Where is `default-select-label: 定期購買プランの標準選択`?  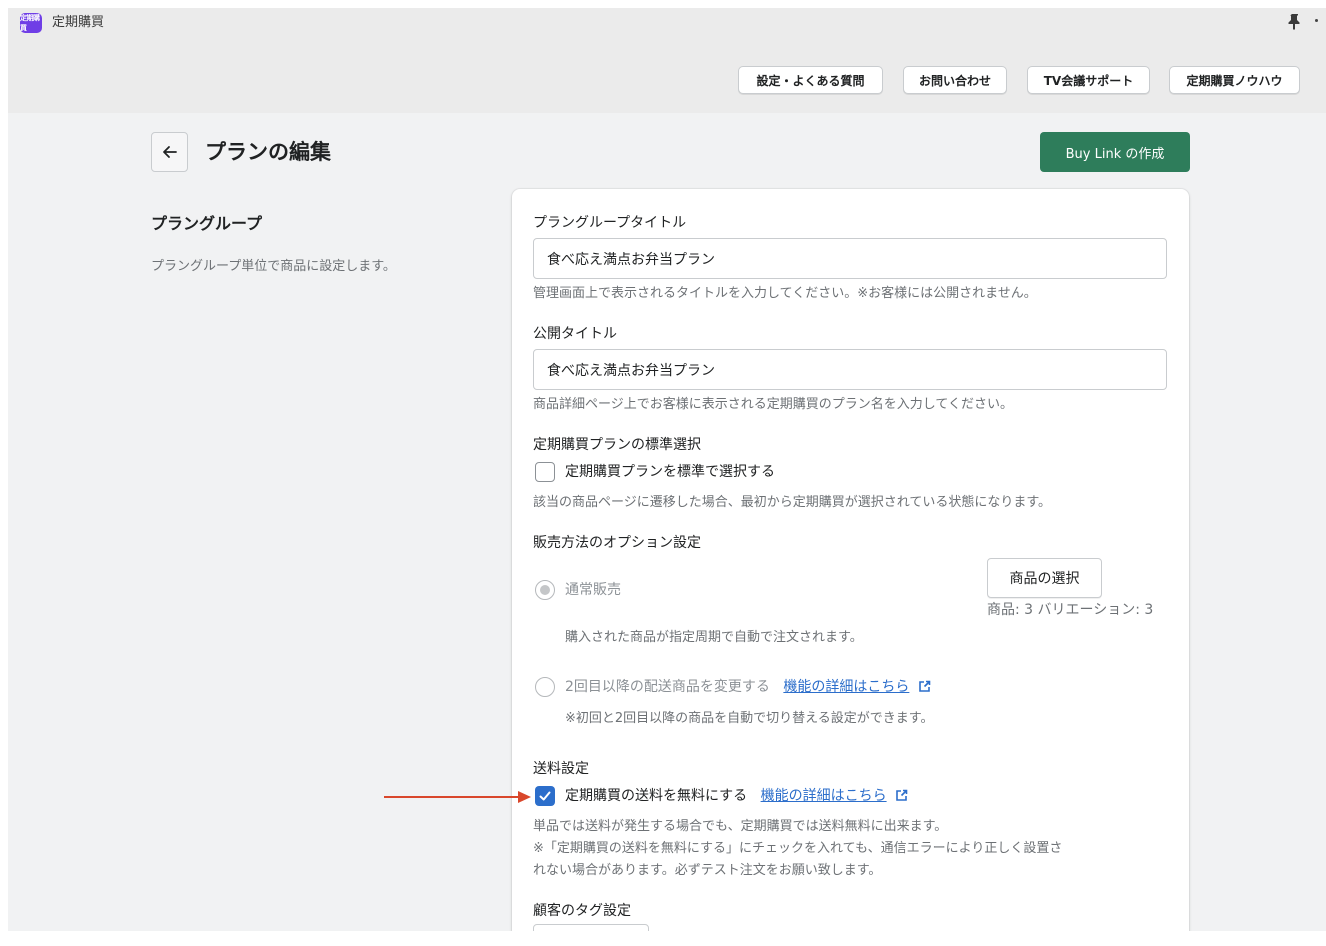 default-select-label: 定期購買プランの標準選択 is located at coordinates (617, 445).